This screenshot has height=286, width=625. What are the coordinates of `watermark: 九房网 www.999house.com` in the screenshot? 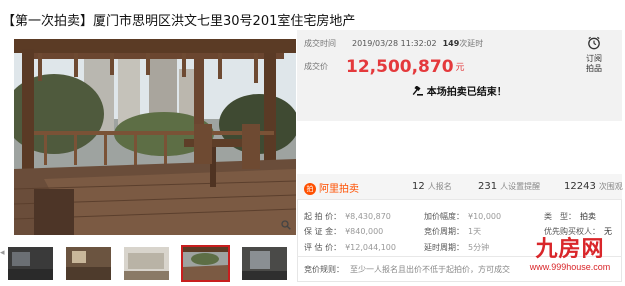 It's located at (570, 255).